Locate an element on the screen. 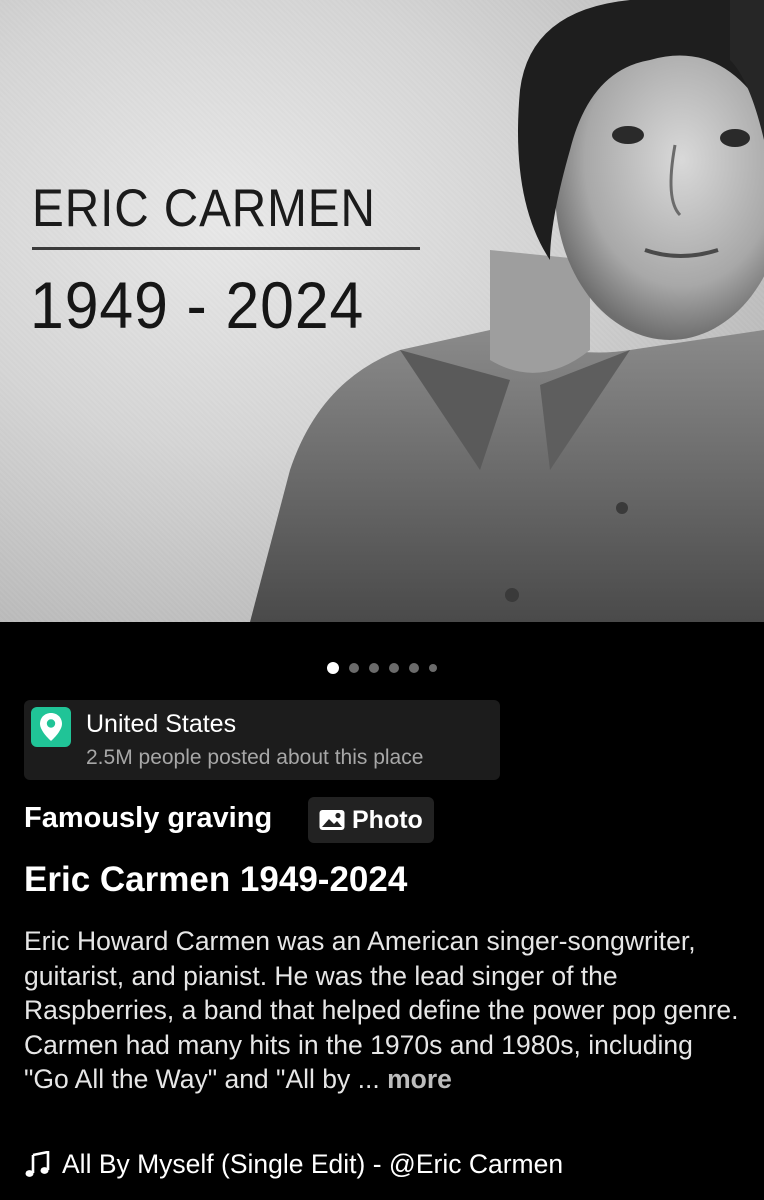  carousel-indicator is located at coordinates (382, 668).